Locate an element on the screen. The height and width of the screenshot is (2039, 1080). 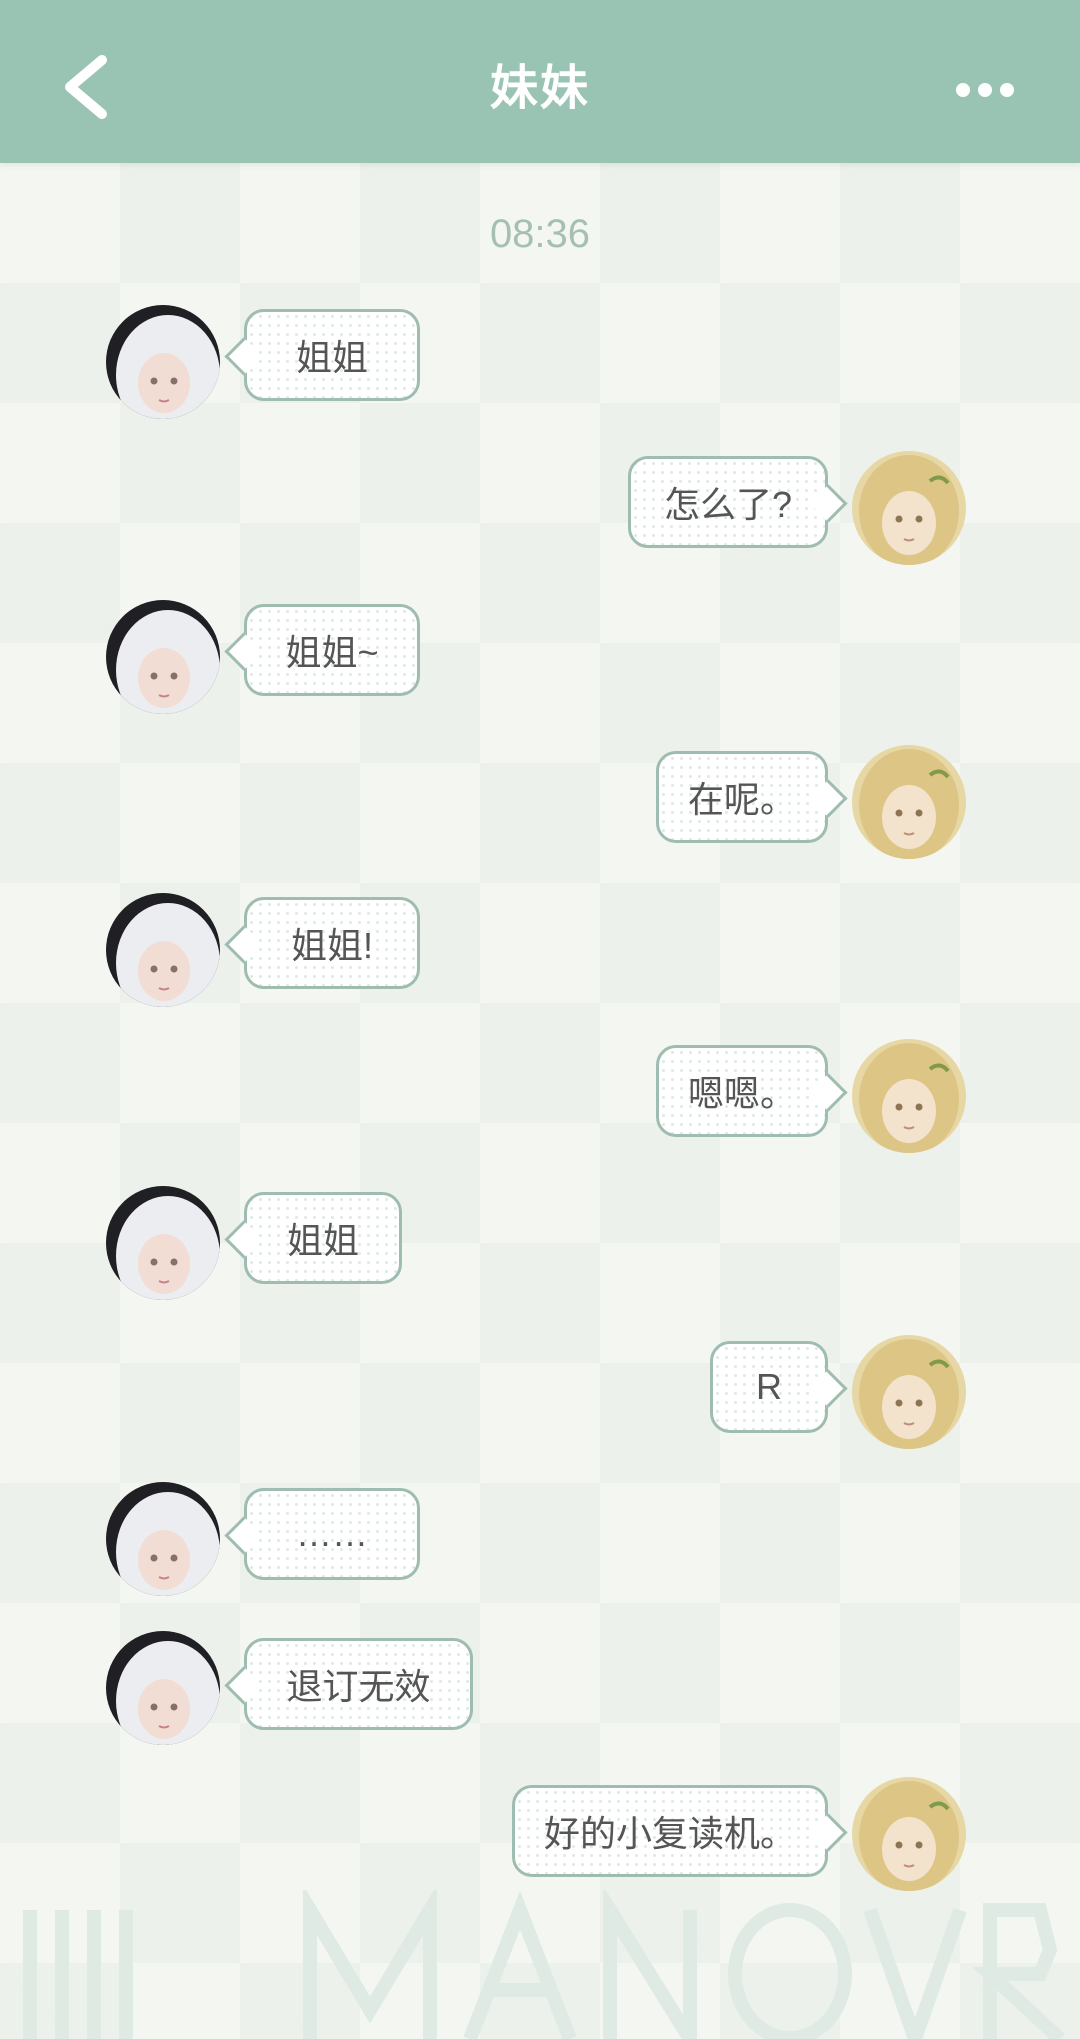
back-button is located at coordinates (88, 87).